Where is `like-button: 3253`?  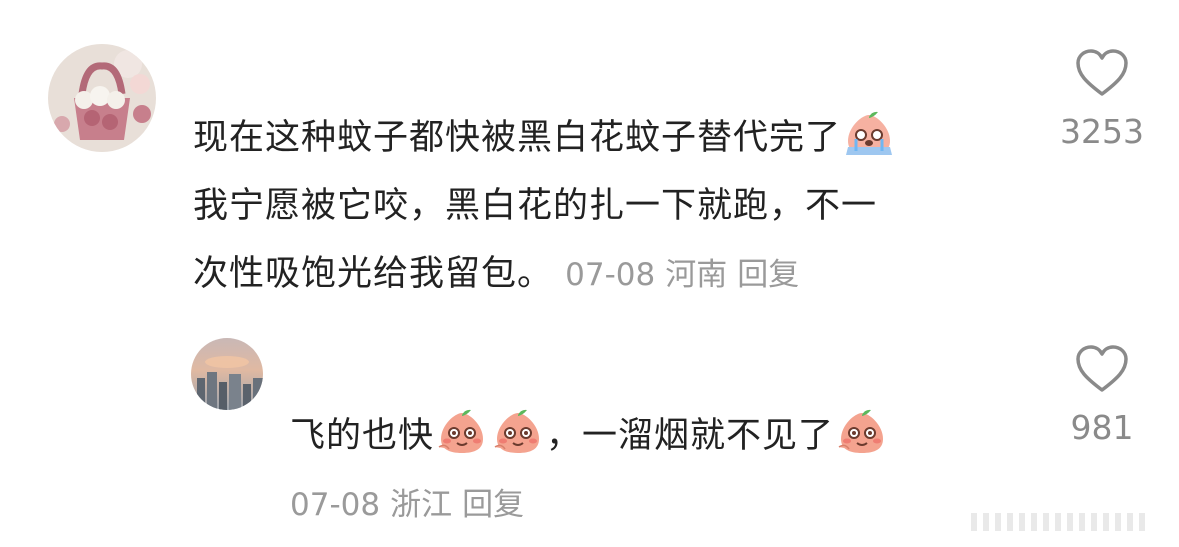 like-button: 3253 is located at coordinates (1102, 99).